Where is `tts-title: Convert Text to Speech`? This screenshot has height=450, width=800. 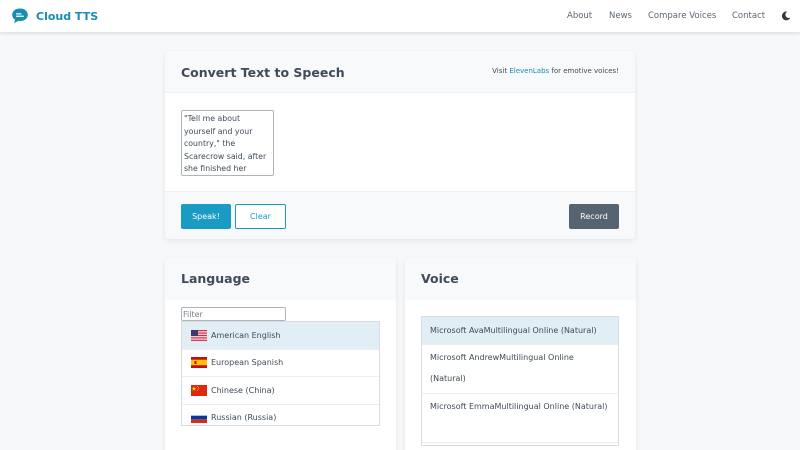 tts-title: Convert Text to Speech is located at coordinates (263, 72).